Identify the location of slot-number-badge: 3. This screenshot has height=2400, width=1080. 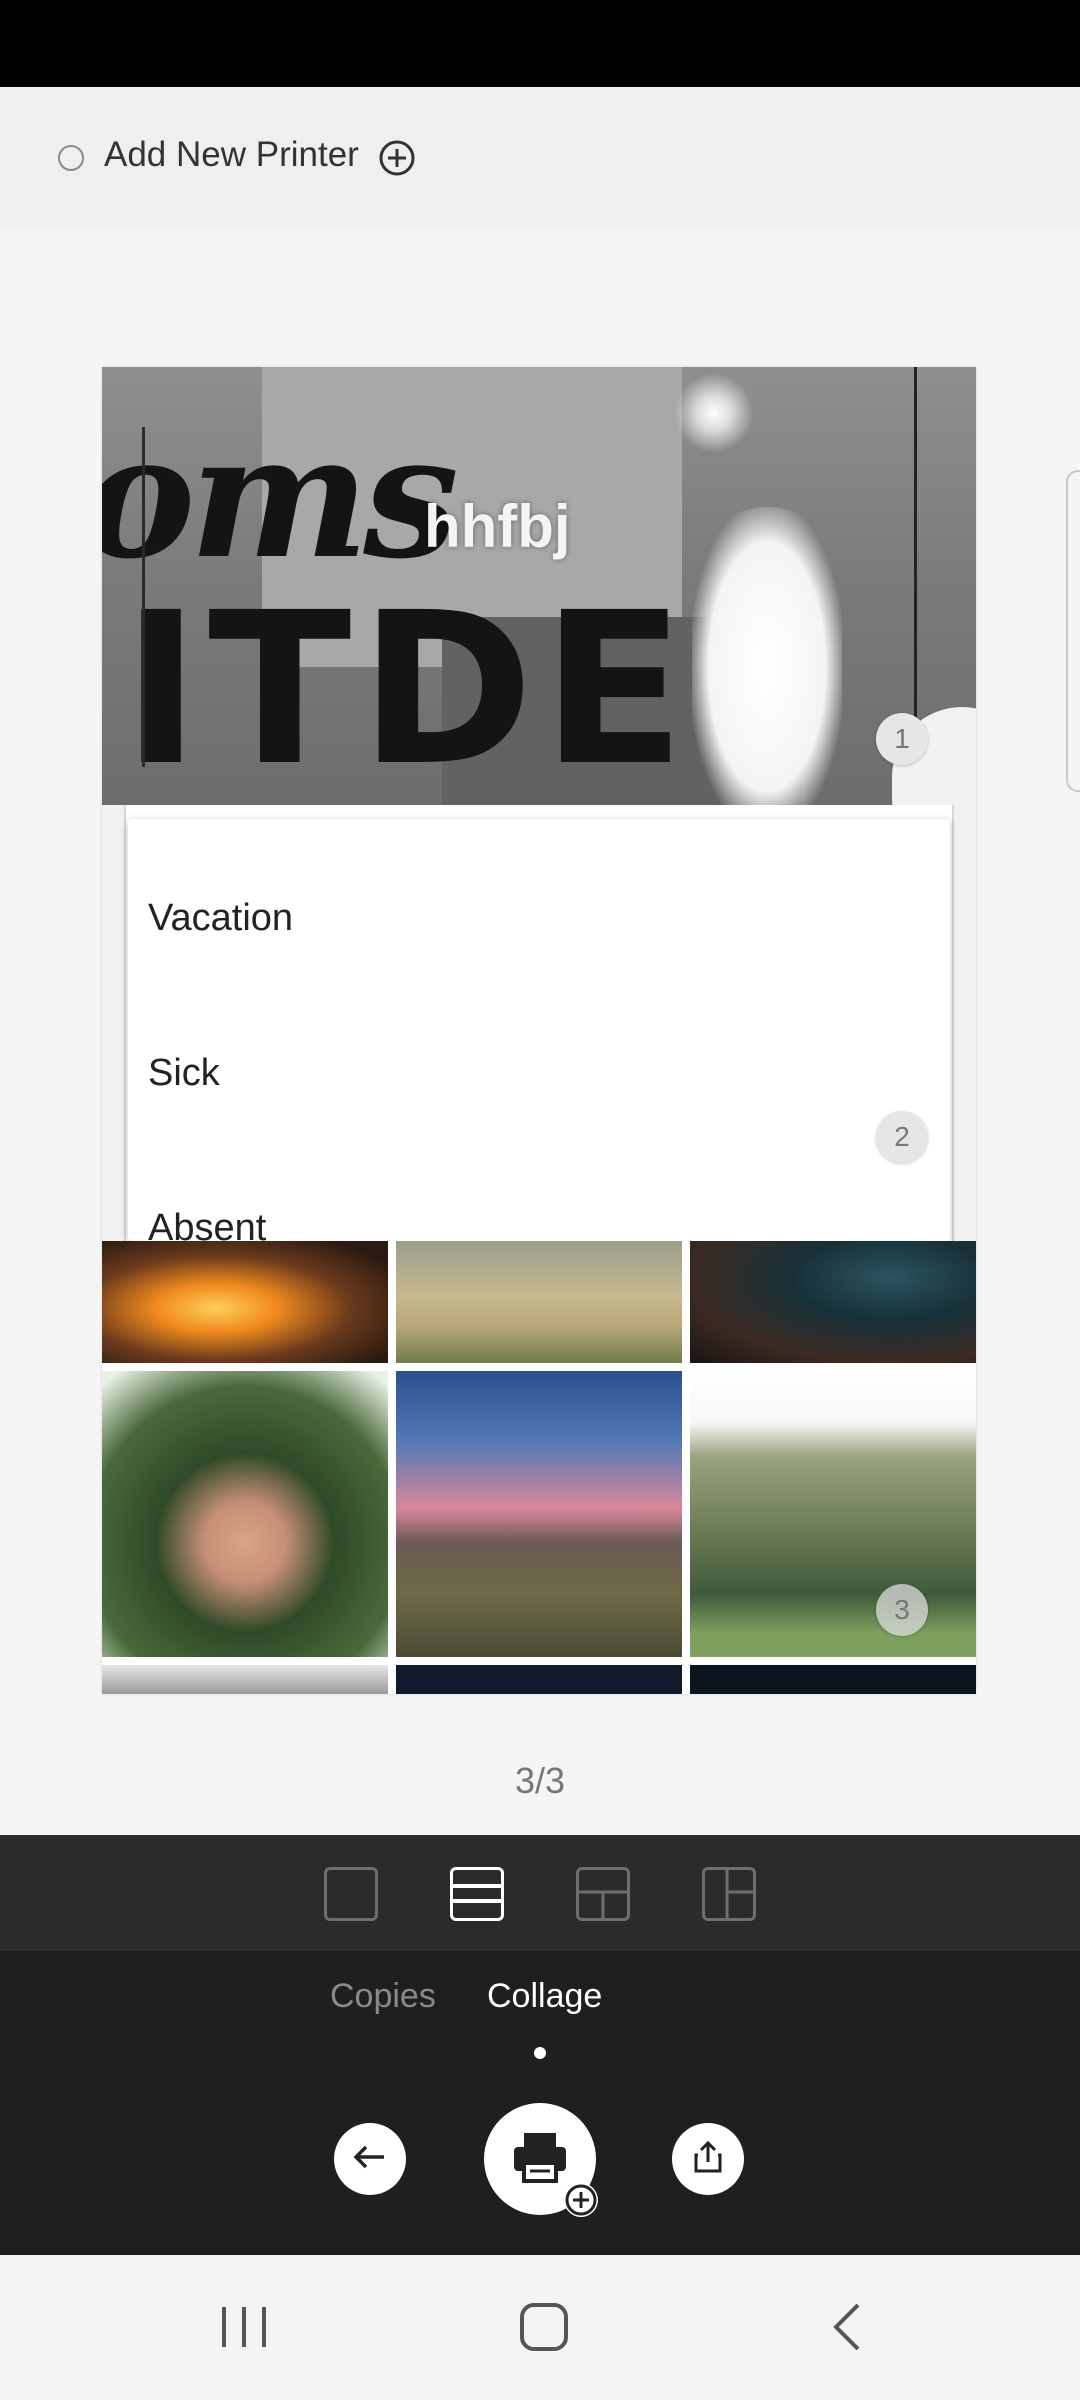
(902, 1610).